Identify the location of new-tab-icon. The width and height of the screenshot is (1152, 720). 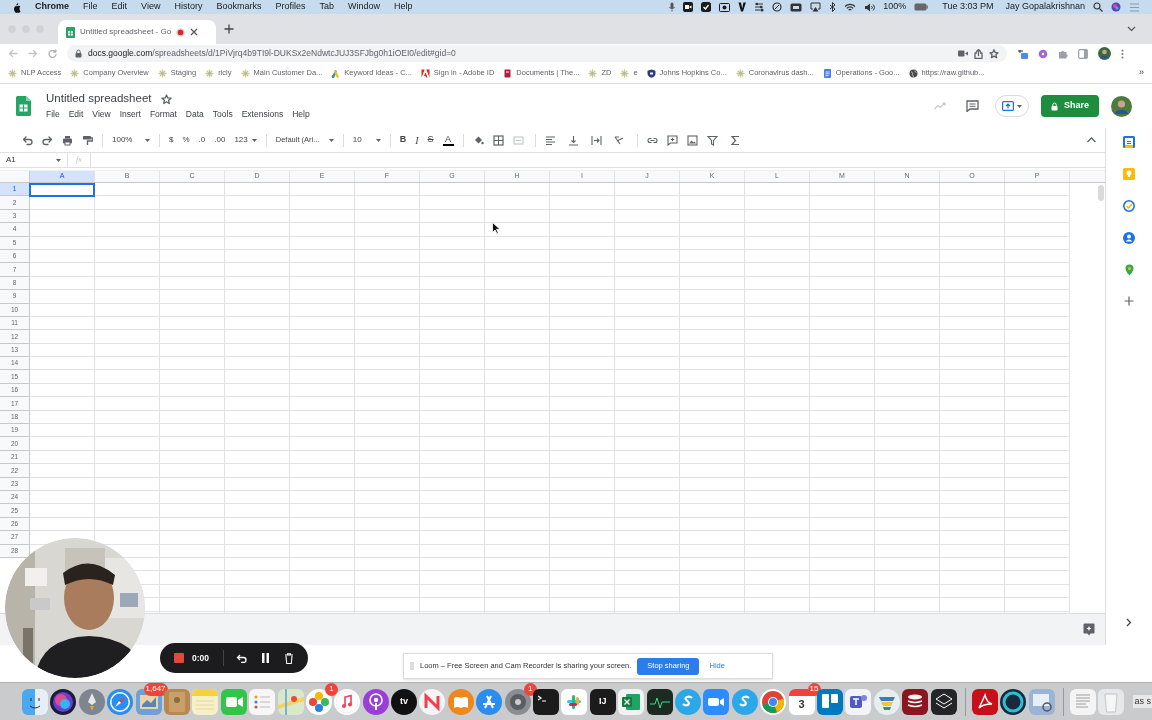
(229, 29).